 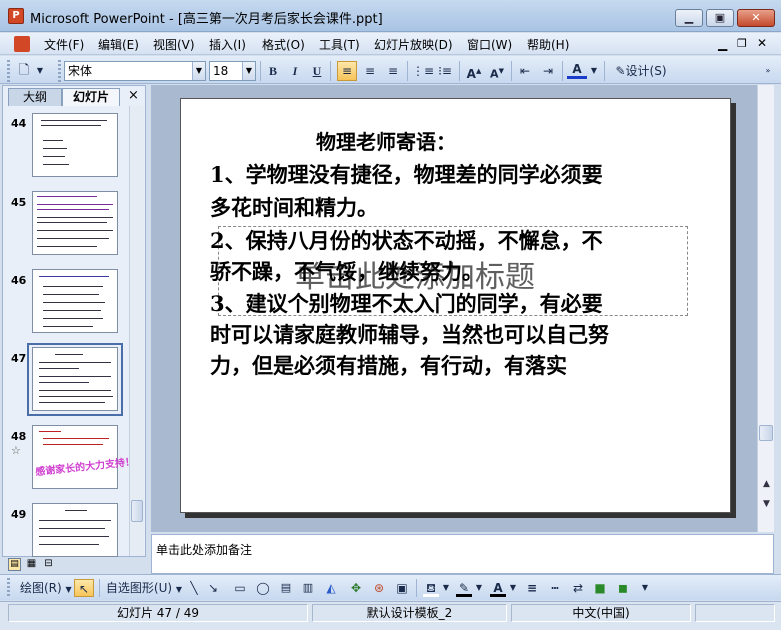 I want to click on slide-number: 47, so click(x=19, y=358).